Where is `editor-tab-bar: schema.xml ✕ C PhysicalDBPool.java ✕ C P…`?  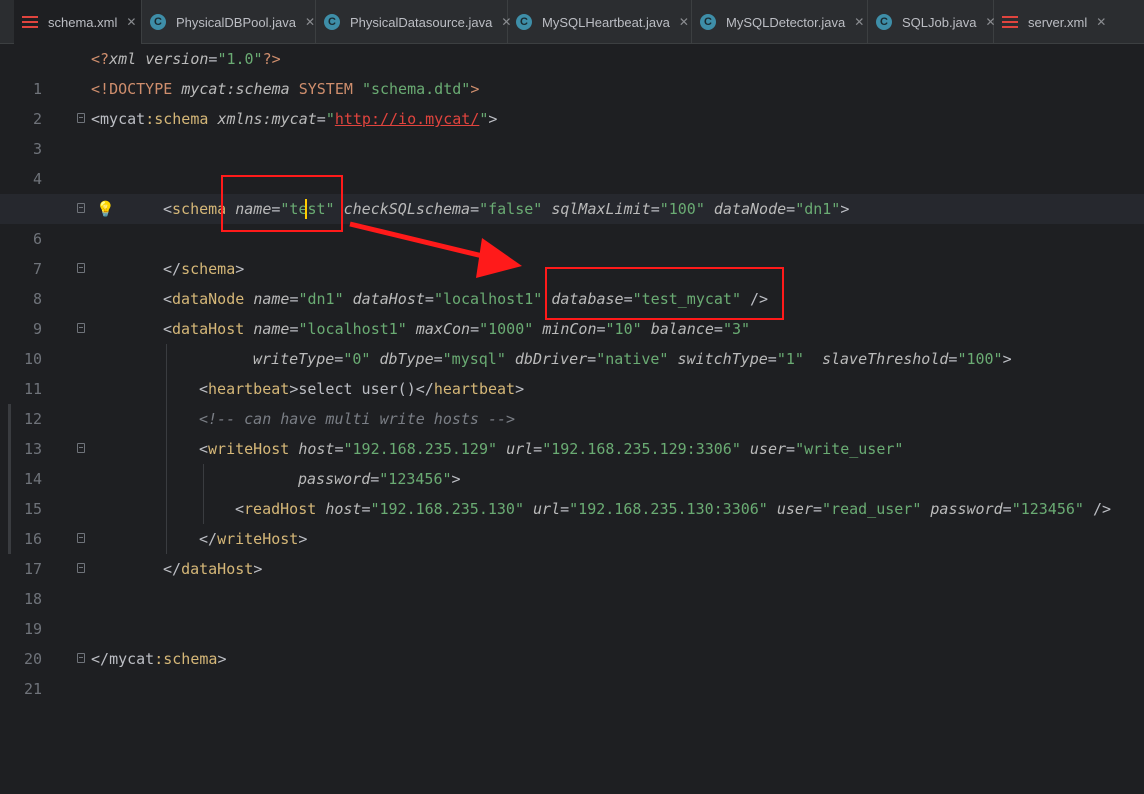
editor-tab-bar: schema.xml ✕ C PhysicalDBPool.java ✕ C P… is located at coordinates (572, 22).